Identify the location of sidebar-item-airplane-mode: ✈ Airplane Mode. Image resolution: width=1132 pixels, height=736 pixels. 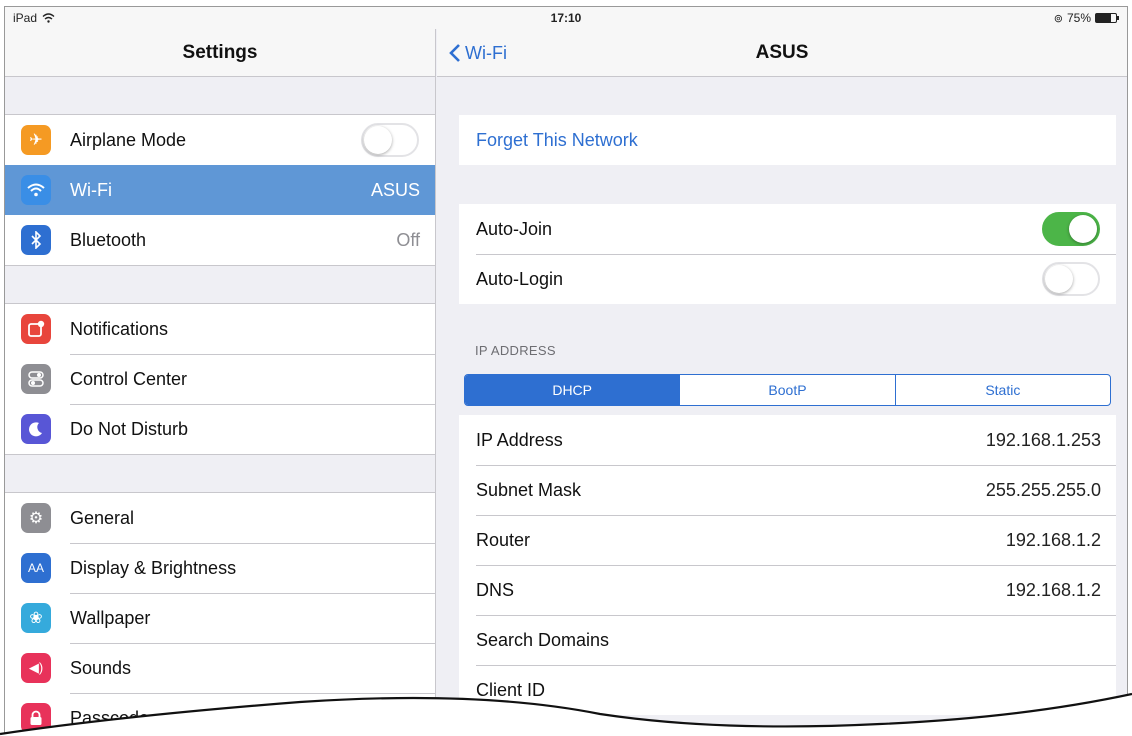
(220, 140).